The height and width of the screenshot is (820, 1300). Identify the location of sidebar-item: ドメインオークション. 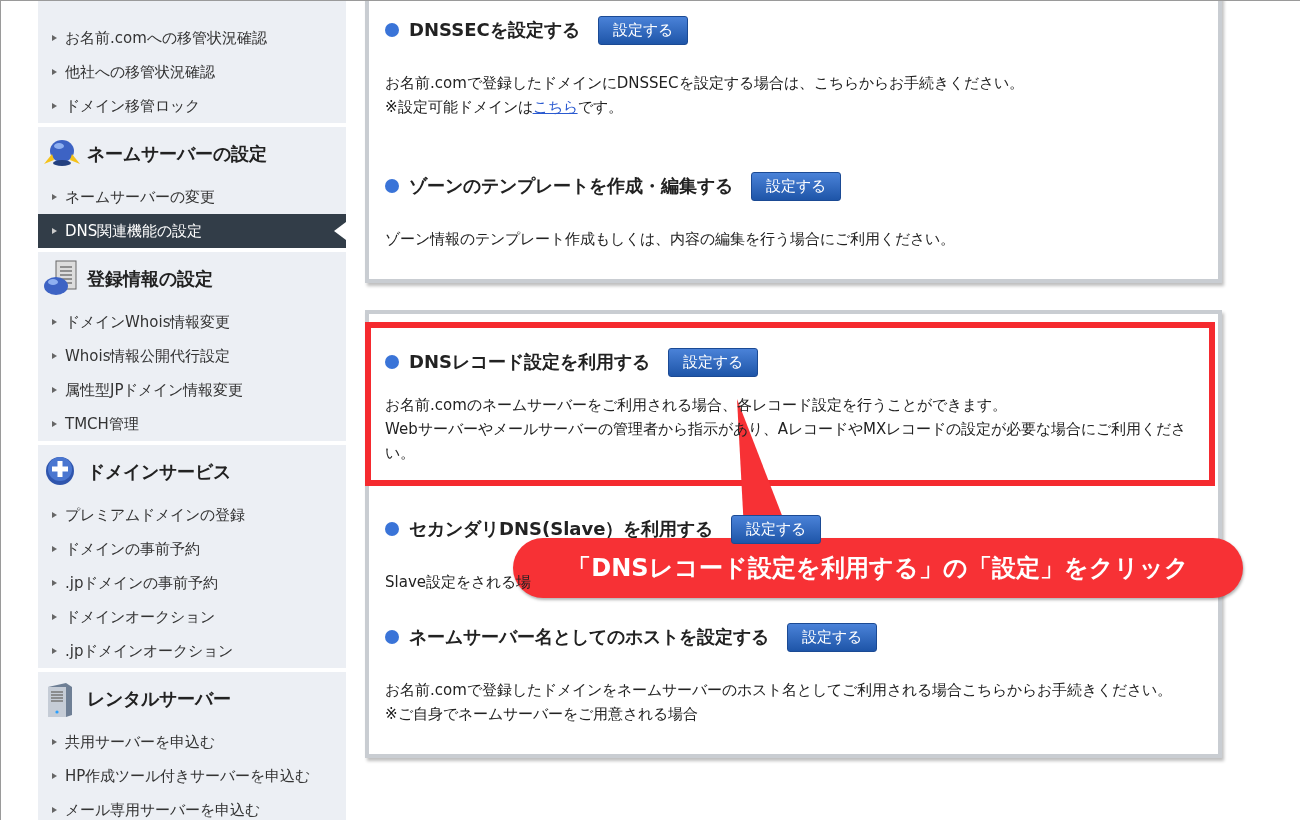
(192, 617).